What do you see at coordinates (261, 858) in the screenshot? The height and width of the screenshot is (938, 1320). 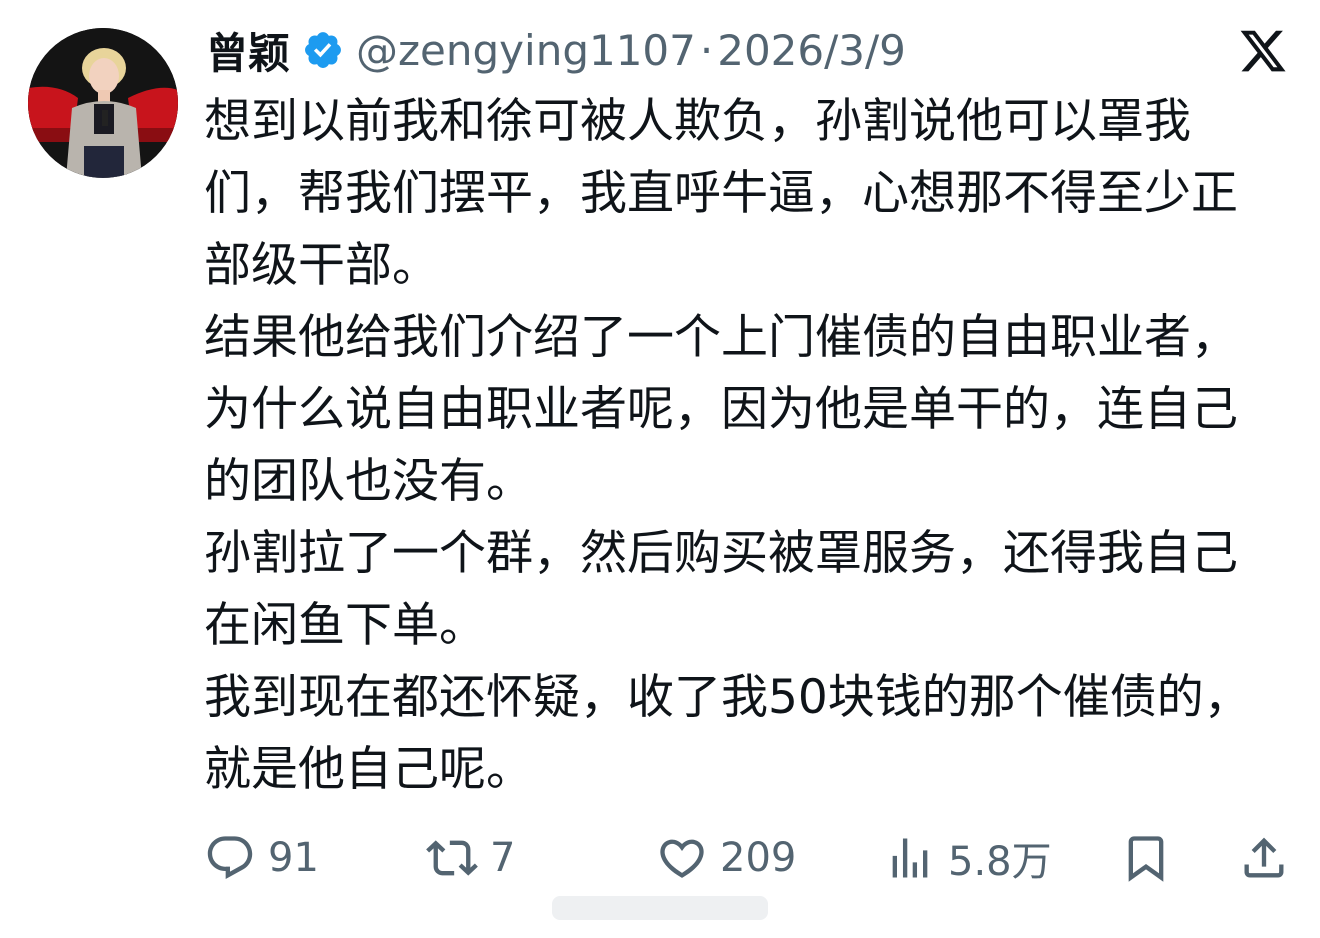 I see `reply-button: 91` at bounding box center [261, 858].